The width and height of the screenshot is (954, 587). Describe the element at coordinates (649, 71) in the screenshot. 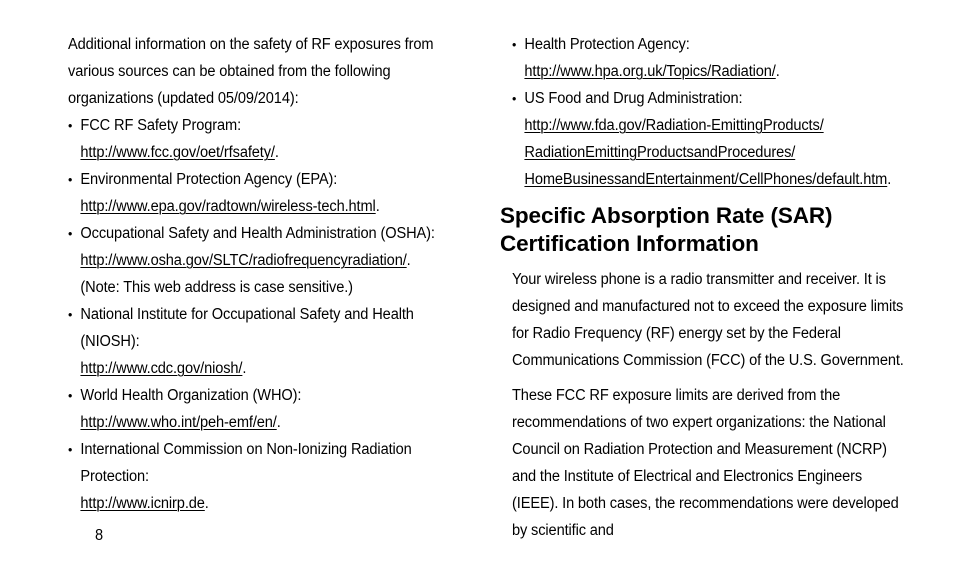

I see `organization-url-link: http://www.hpa.org.uk/Topics/Radiation/` at that location.